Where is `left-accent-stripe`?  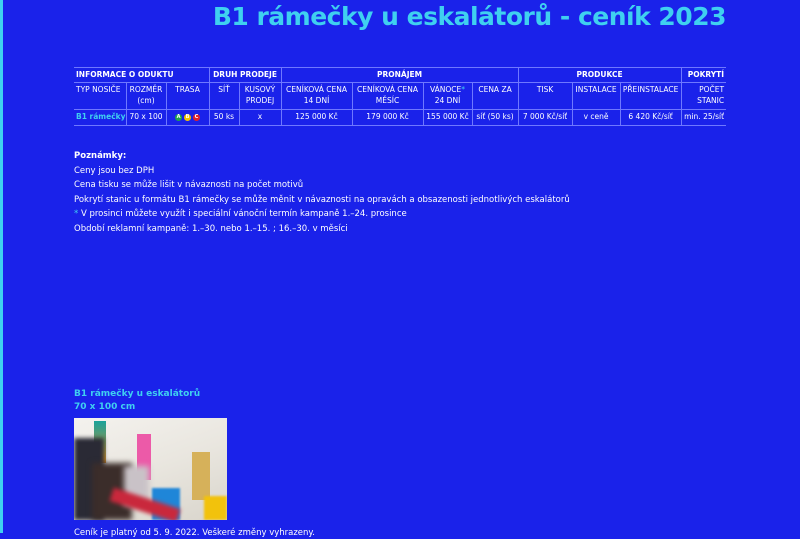
left-accent-stripe is located at coordinates (1, 266).